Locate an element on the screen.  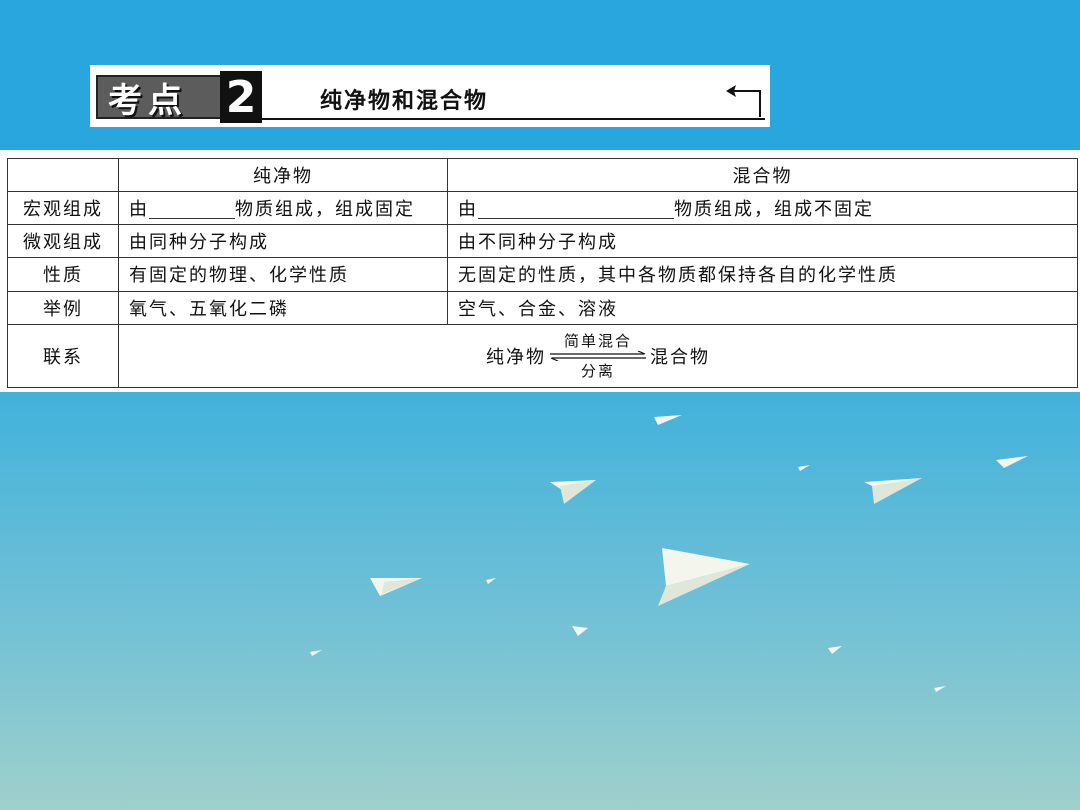
relation-left: 纯净物 is located at coordinates (516, 357).